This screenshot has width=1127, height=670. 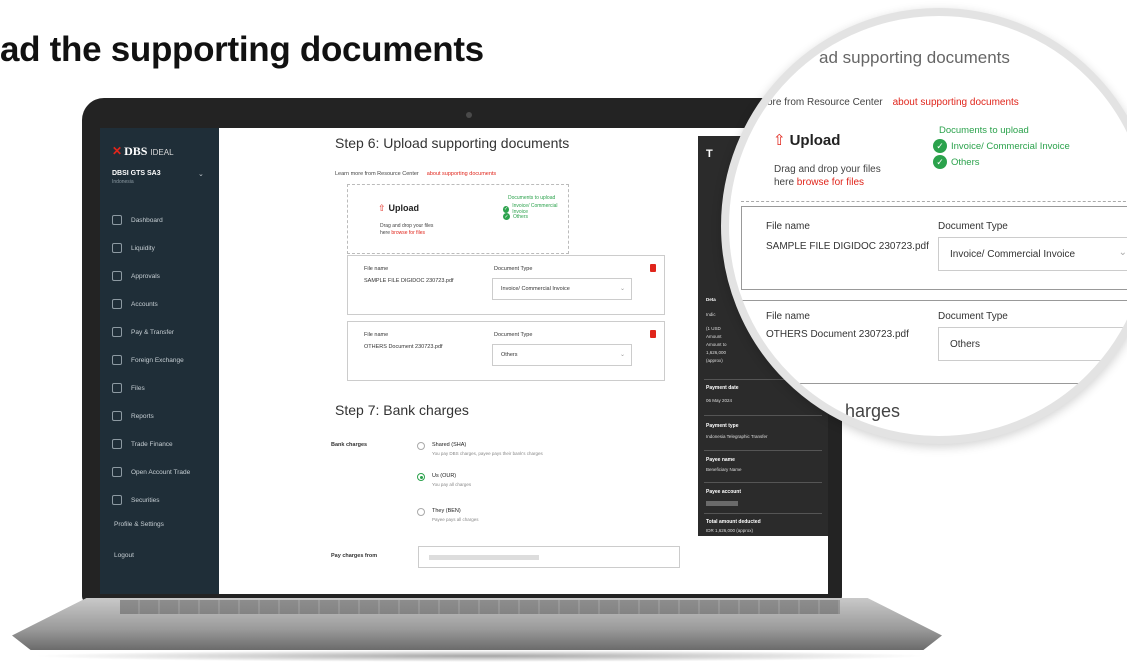 What do you see at coordinates (509, 355) in the screenshot?
I see `doc-type-value: Others` at bounding box center [509, 355].